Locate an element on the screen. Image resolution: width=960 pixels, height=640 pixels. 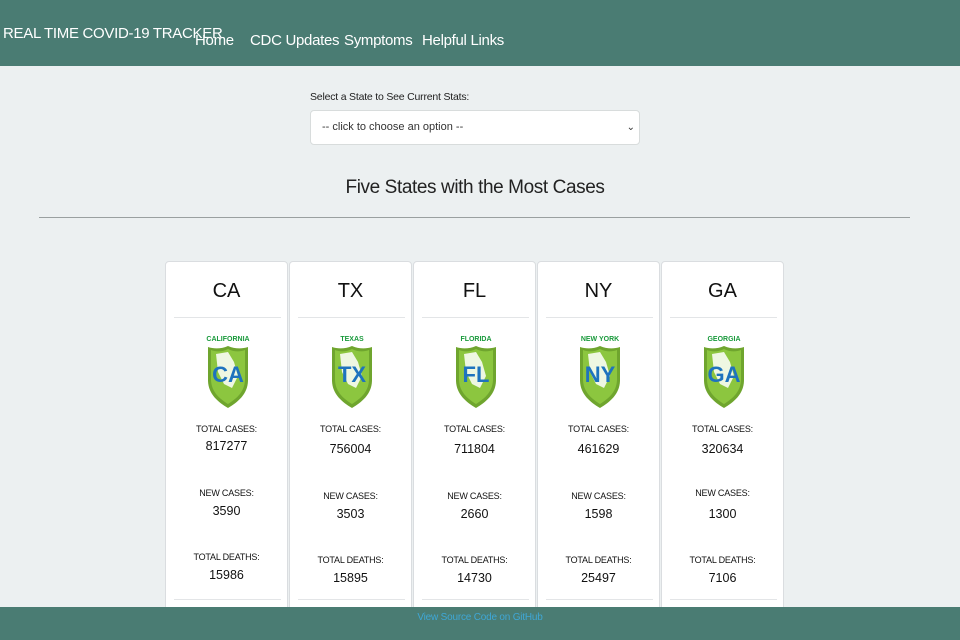
state-badge-name: NEW YORK is located at coordinates (600, 339).